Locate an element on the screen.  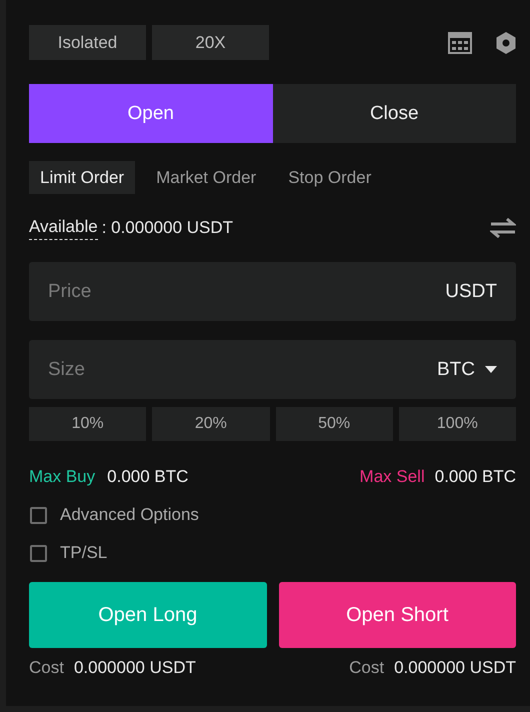
percentage-button: 100% is located at coordinates (457, 424).